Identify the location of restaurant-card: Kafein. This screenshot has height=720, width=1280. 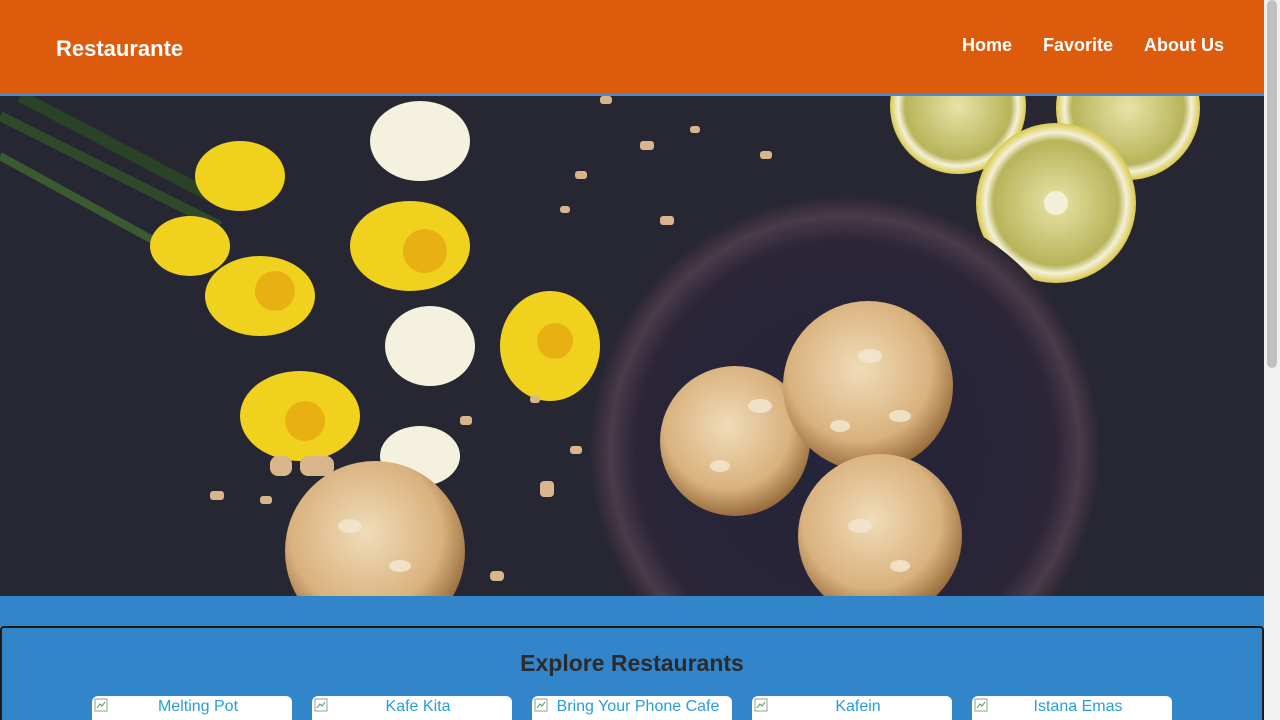
(852, 708).